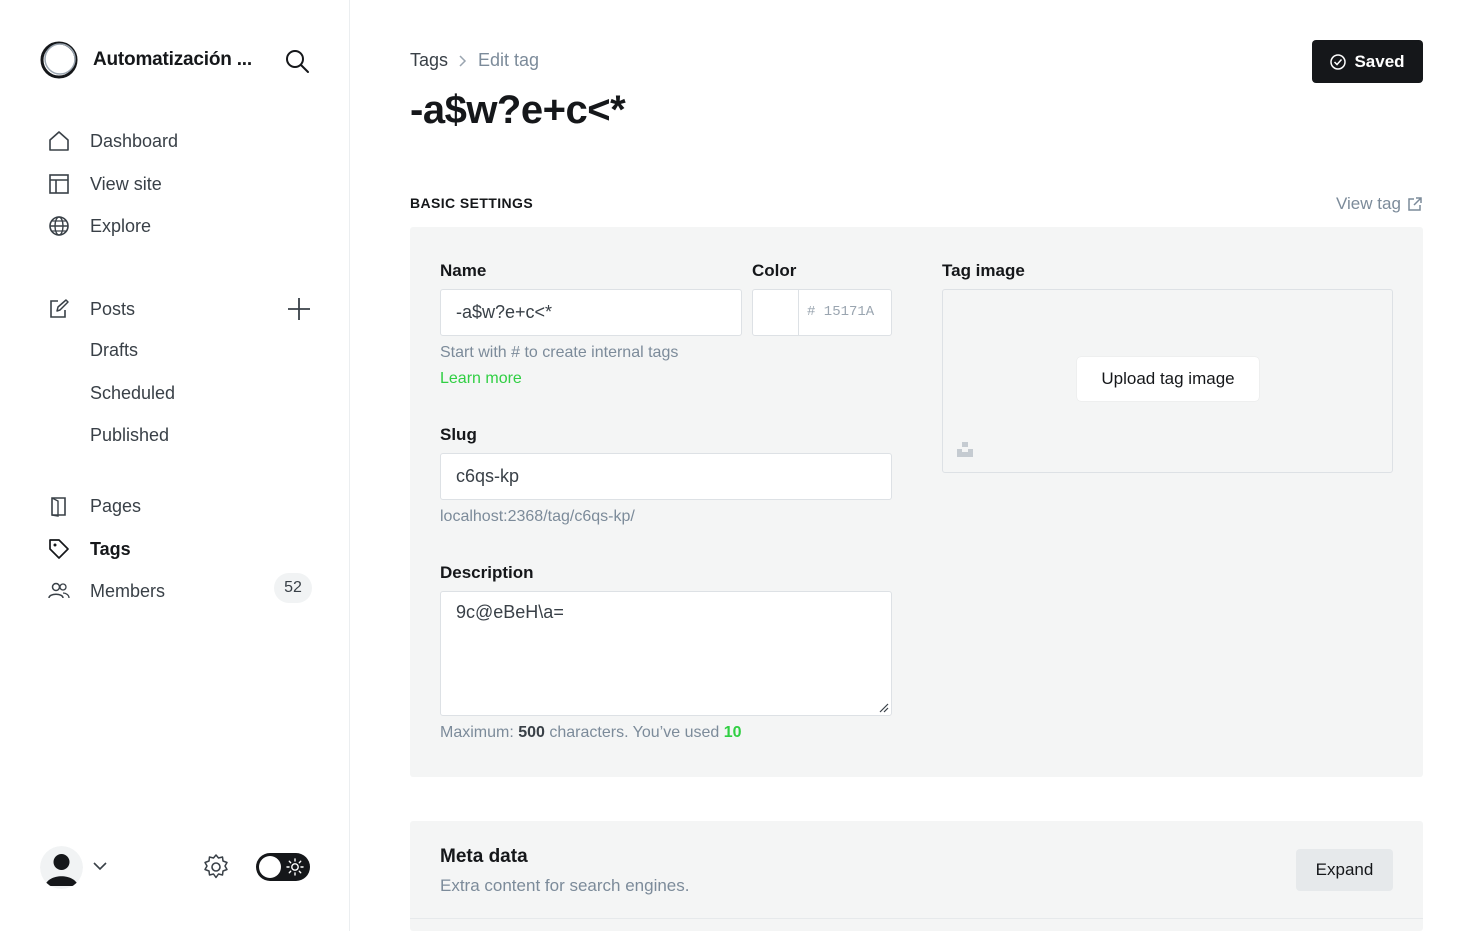 Image resolution: width=1483 pixels, height=931 pixels. Describe the element at coordinates (841, 312) in the screenshot. I see `color-hex-value: # 15171A` at that location.